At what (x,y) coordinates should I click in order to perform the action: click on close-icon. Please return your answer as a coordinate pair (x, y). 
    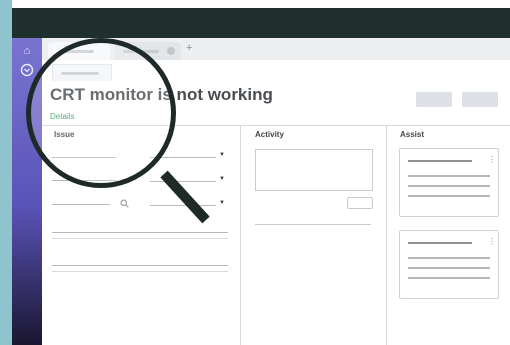
    Looking at the image, I should click on (171, 51).